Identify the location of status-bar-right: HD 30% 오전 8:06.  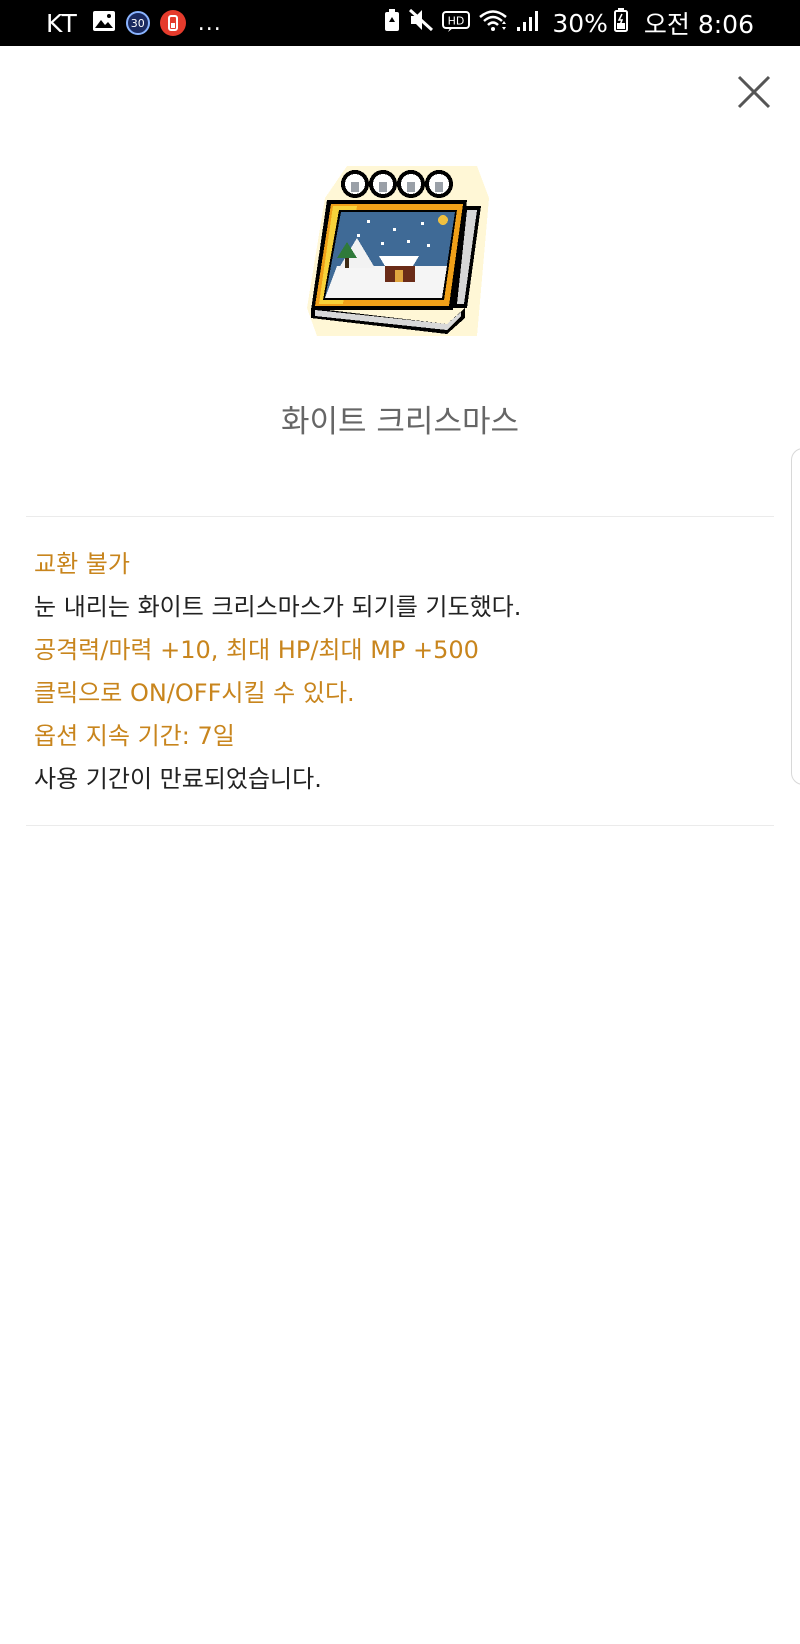
(569, 23).